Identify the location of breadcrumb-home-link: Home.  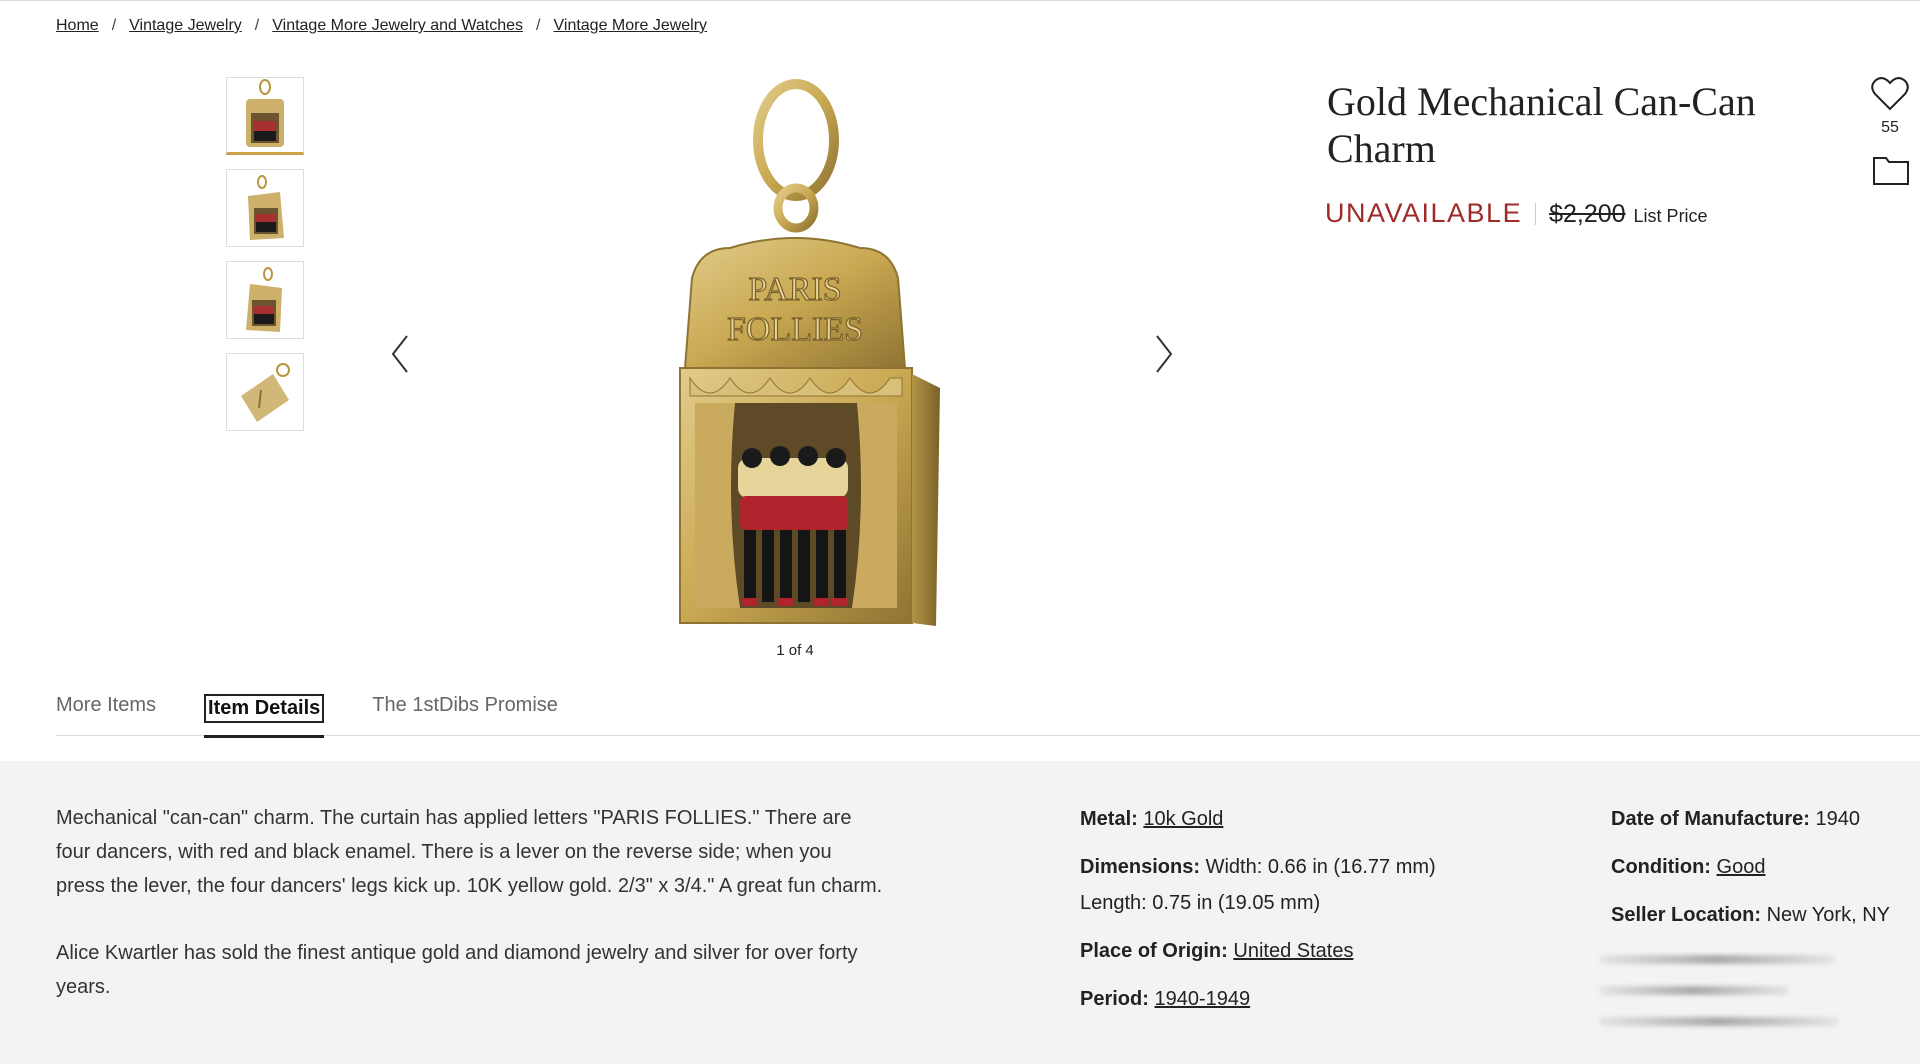
(77, 26).